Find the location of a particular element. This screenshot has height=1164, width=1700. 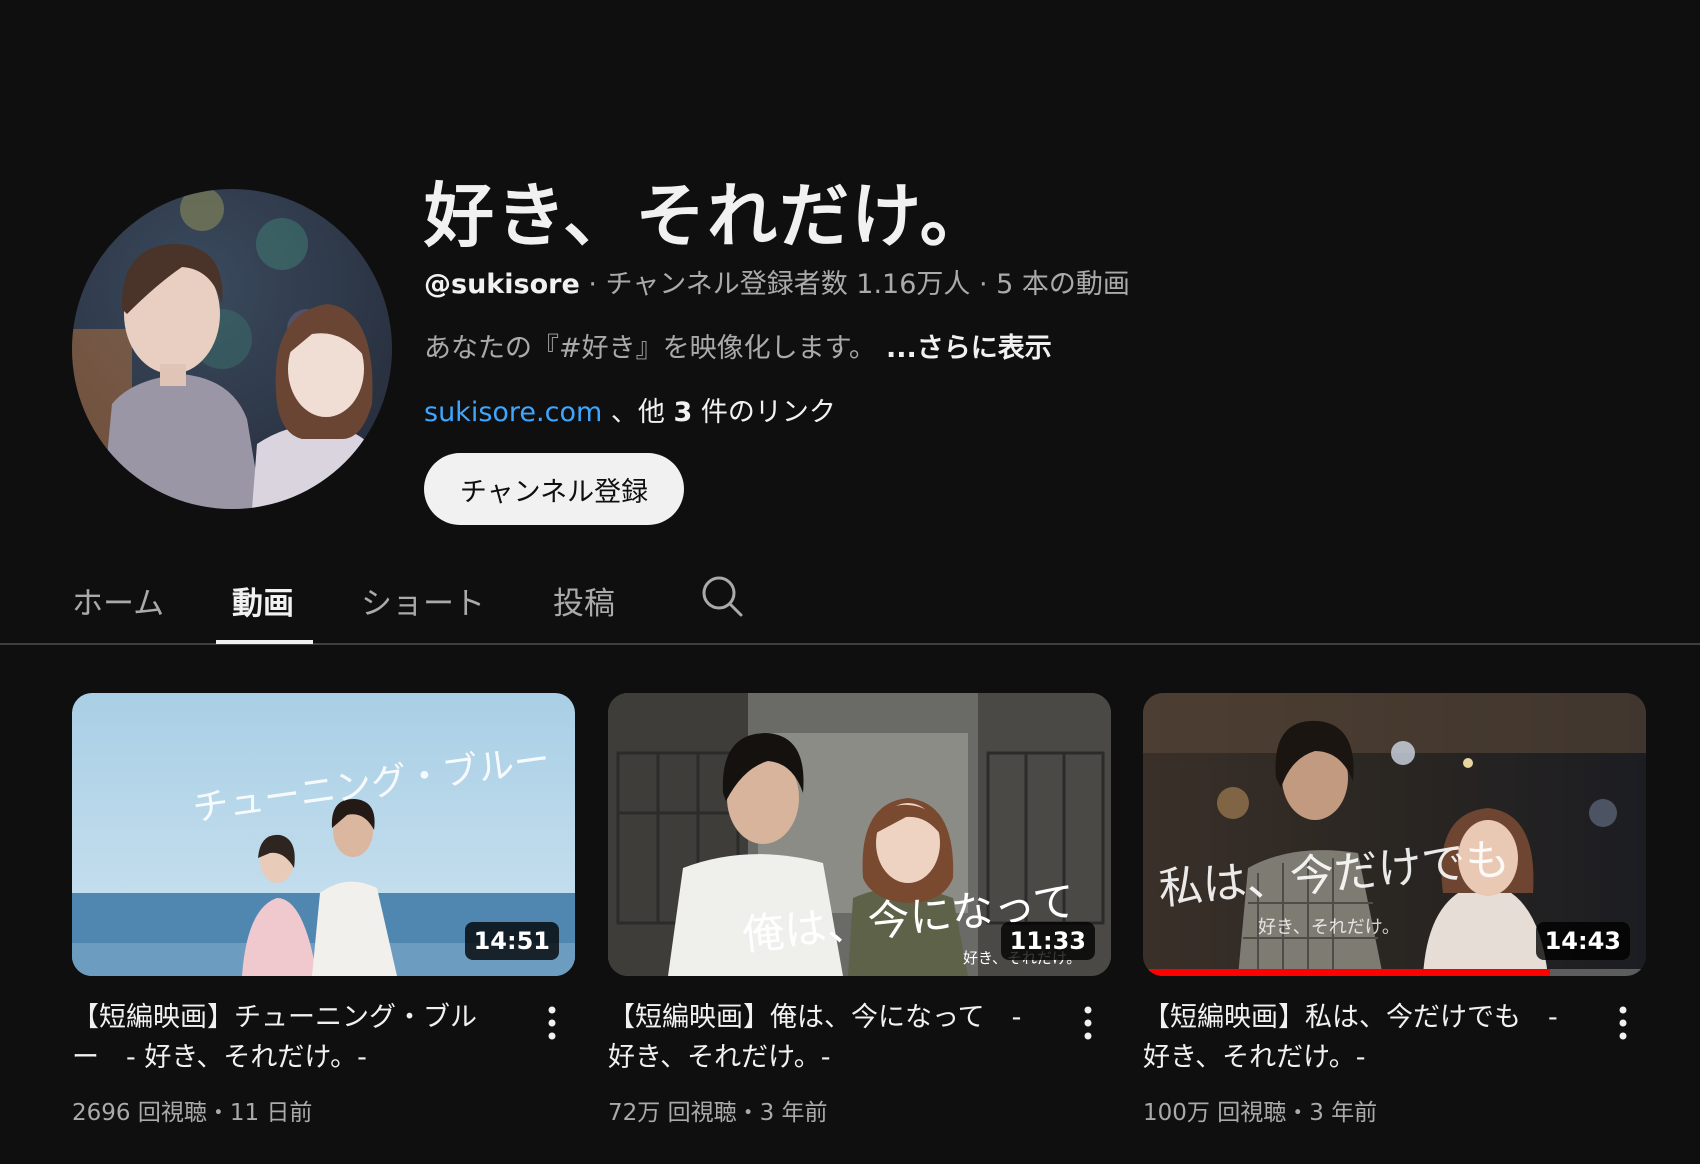

video-meta: 72万 回視聴・3 年前 is located at coordinates (718, 1113).